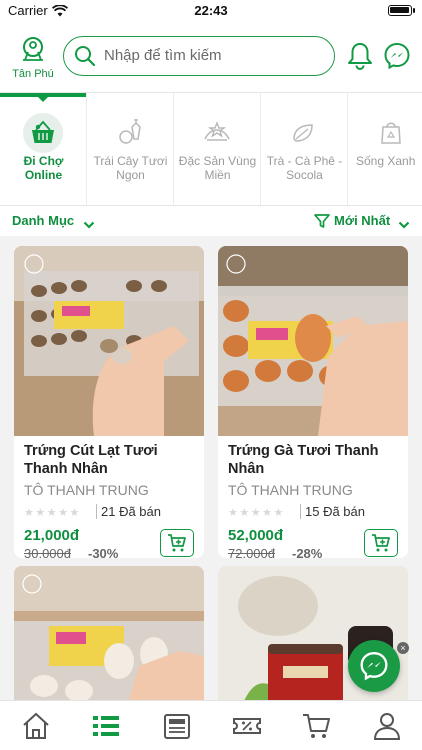 The image size is (422, 750). Describe the element at coordinates (43, 133) in the screenshot. I see `basket-icon` at that location.